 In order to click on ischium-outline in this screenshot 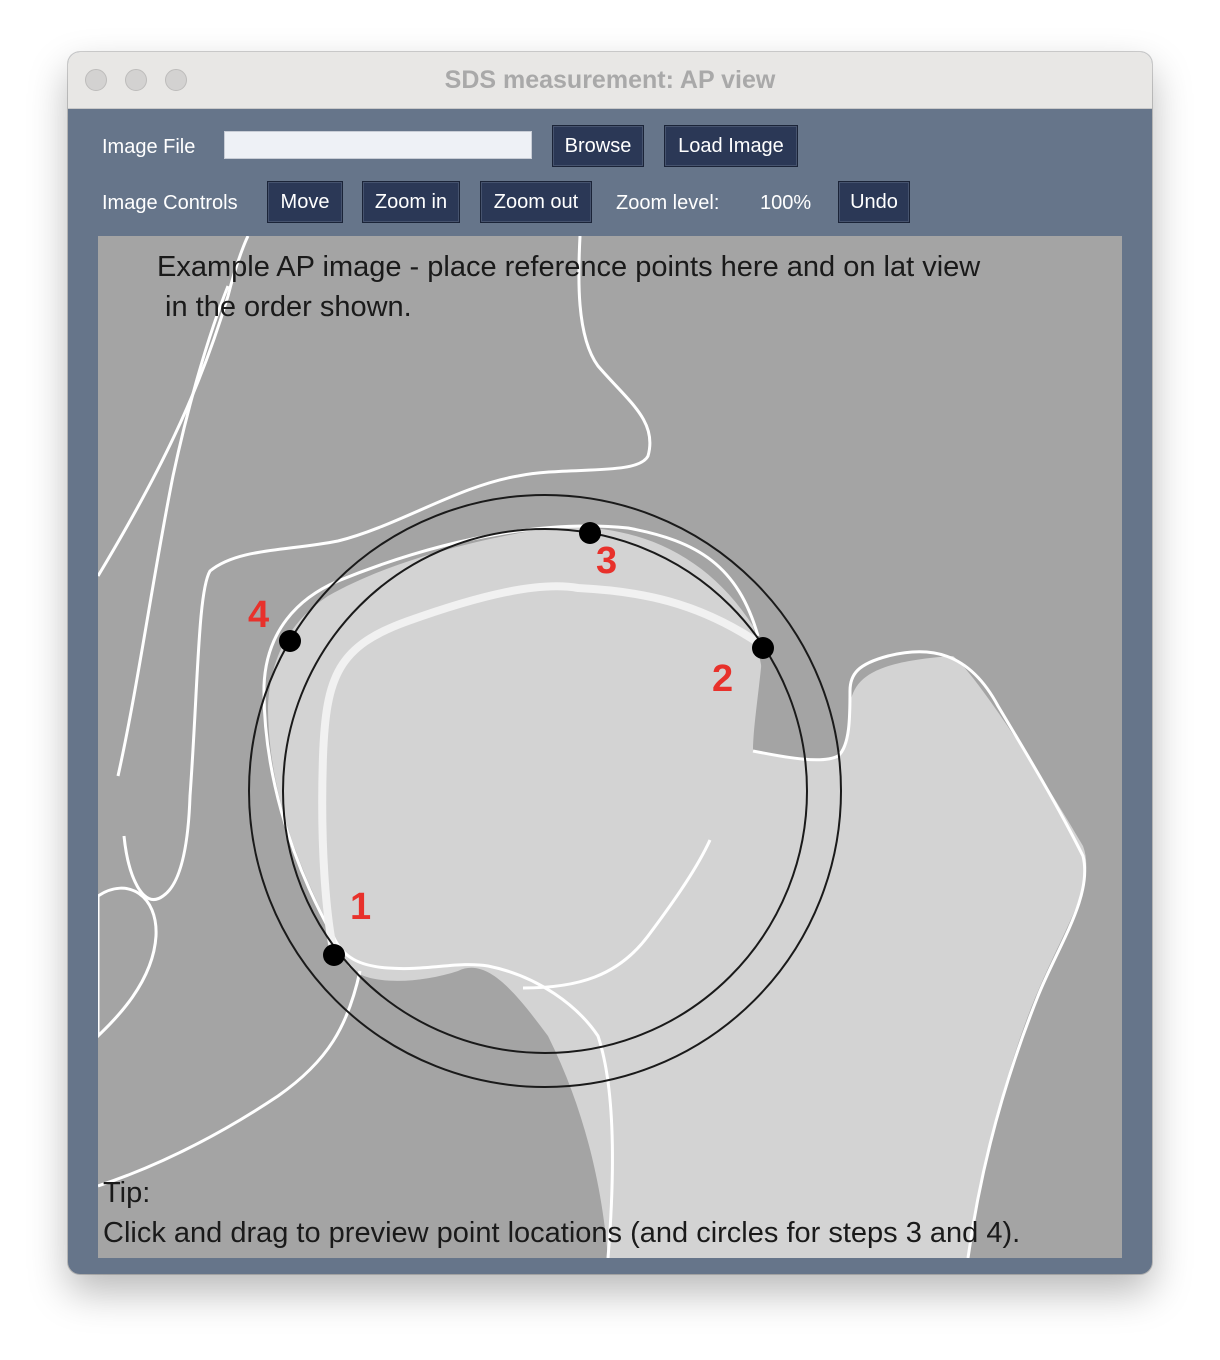, I will do `click(230, 1079)`.